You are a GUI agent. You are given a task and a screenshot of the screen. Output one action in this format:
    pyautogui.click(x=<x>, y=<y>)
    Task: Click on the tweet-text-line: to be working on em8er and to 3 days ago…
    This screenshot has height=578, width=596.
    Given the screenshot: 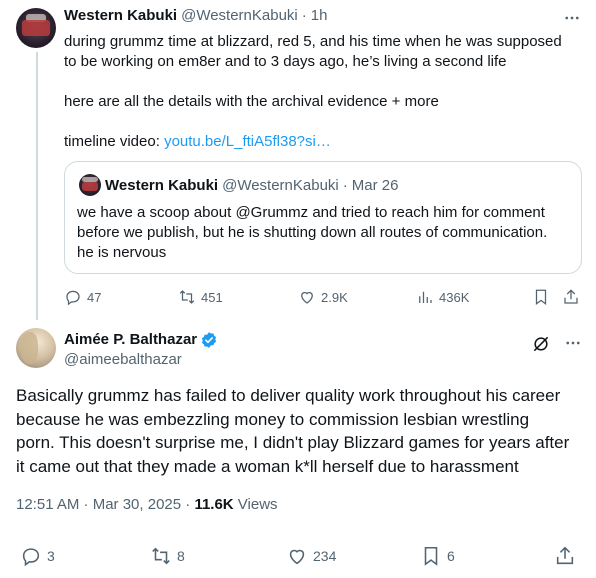 What is the action you would take?
    pyautogui.click(x=285, y=61)
    